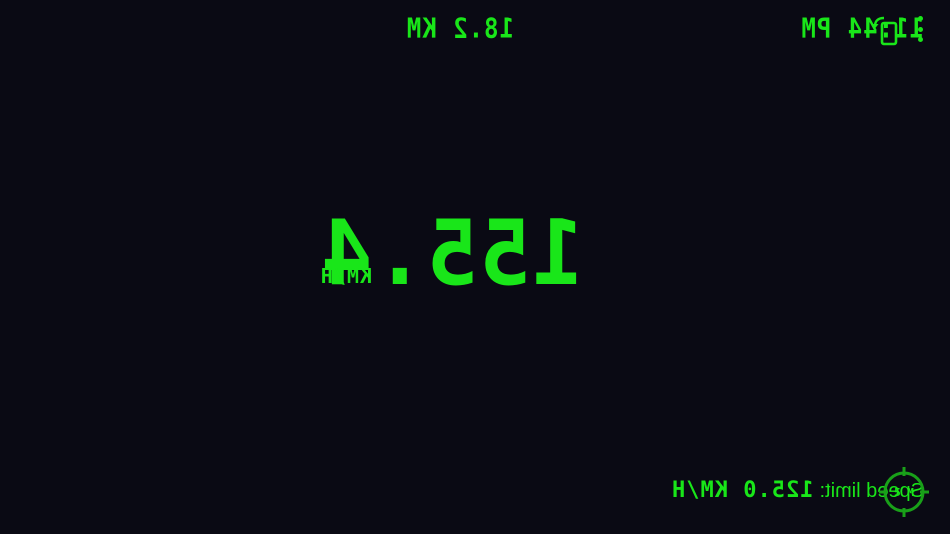 The height and width of the screenshot is (534, 950). Describe the element at coordinates (452, 254) in the screenshot. I see `current-speed-value: 155.4` at that location.